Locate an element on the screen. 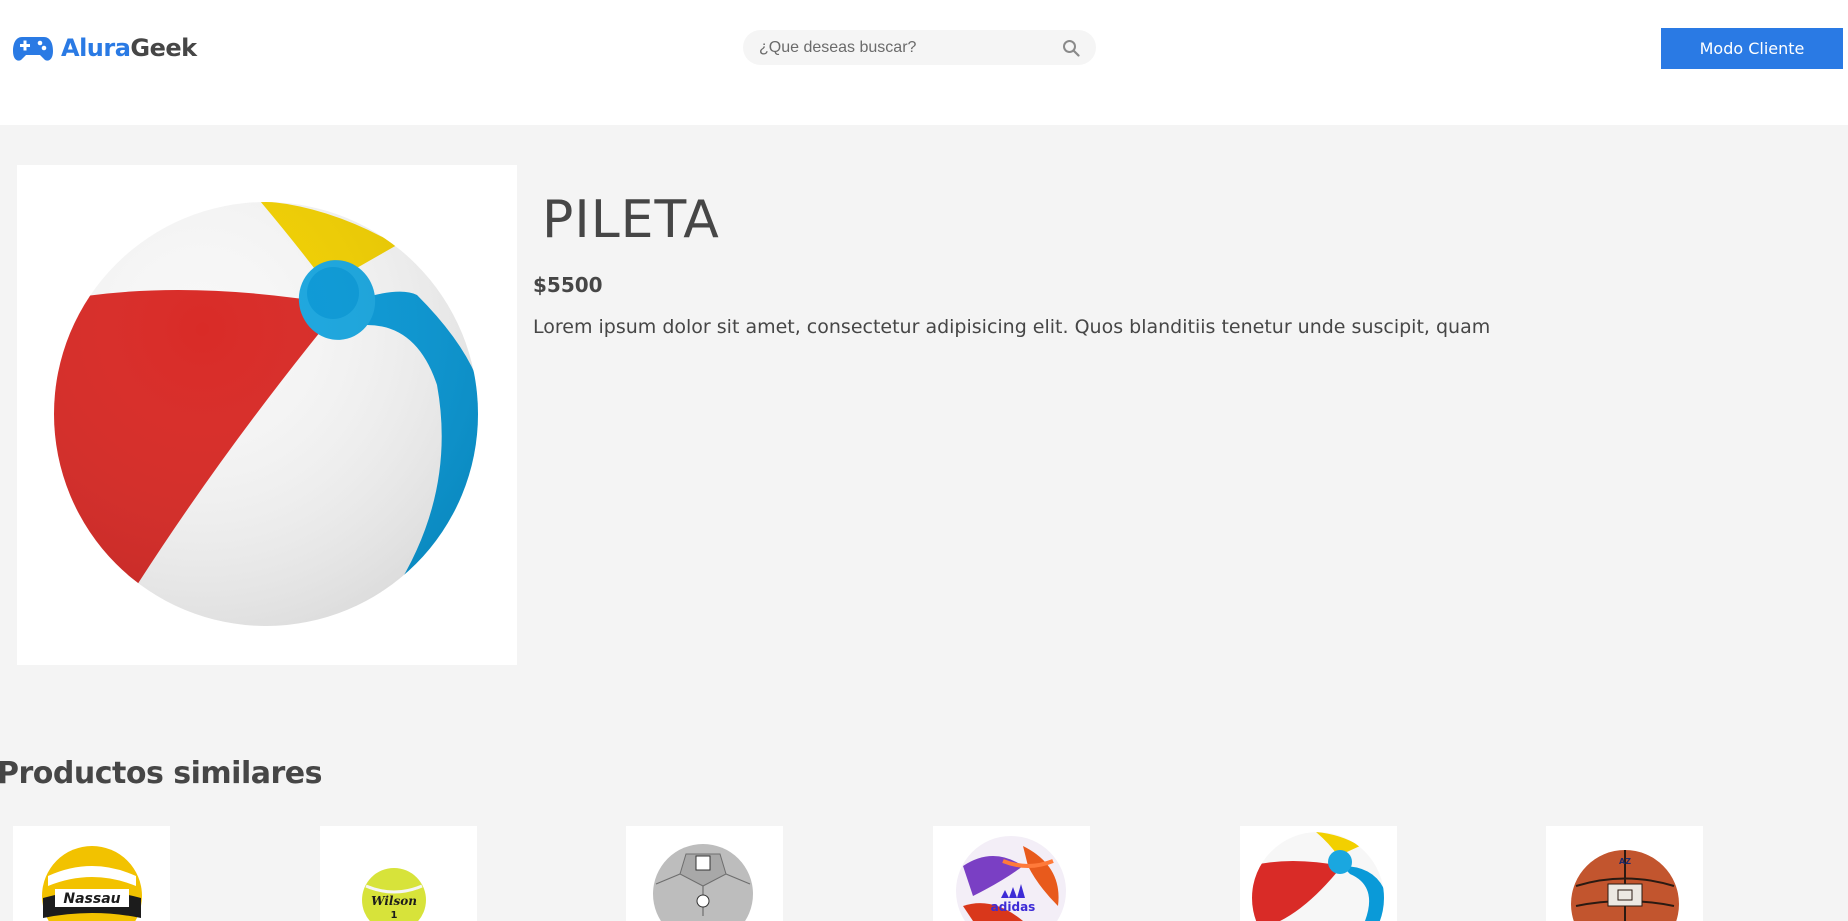 The height and width of the screenshot is (921, 1848). search-bar is located at coordinates (919, 47).